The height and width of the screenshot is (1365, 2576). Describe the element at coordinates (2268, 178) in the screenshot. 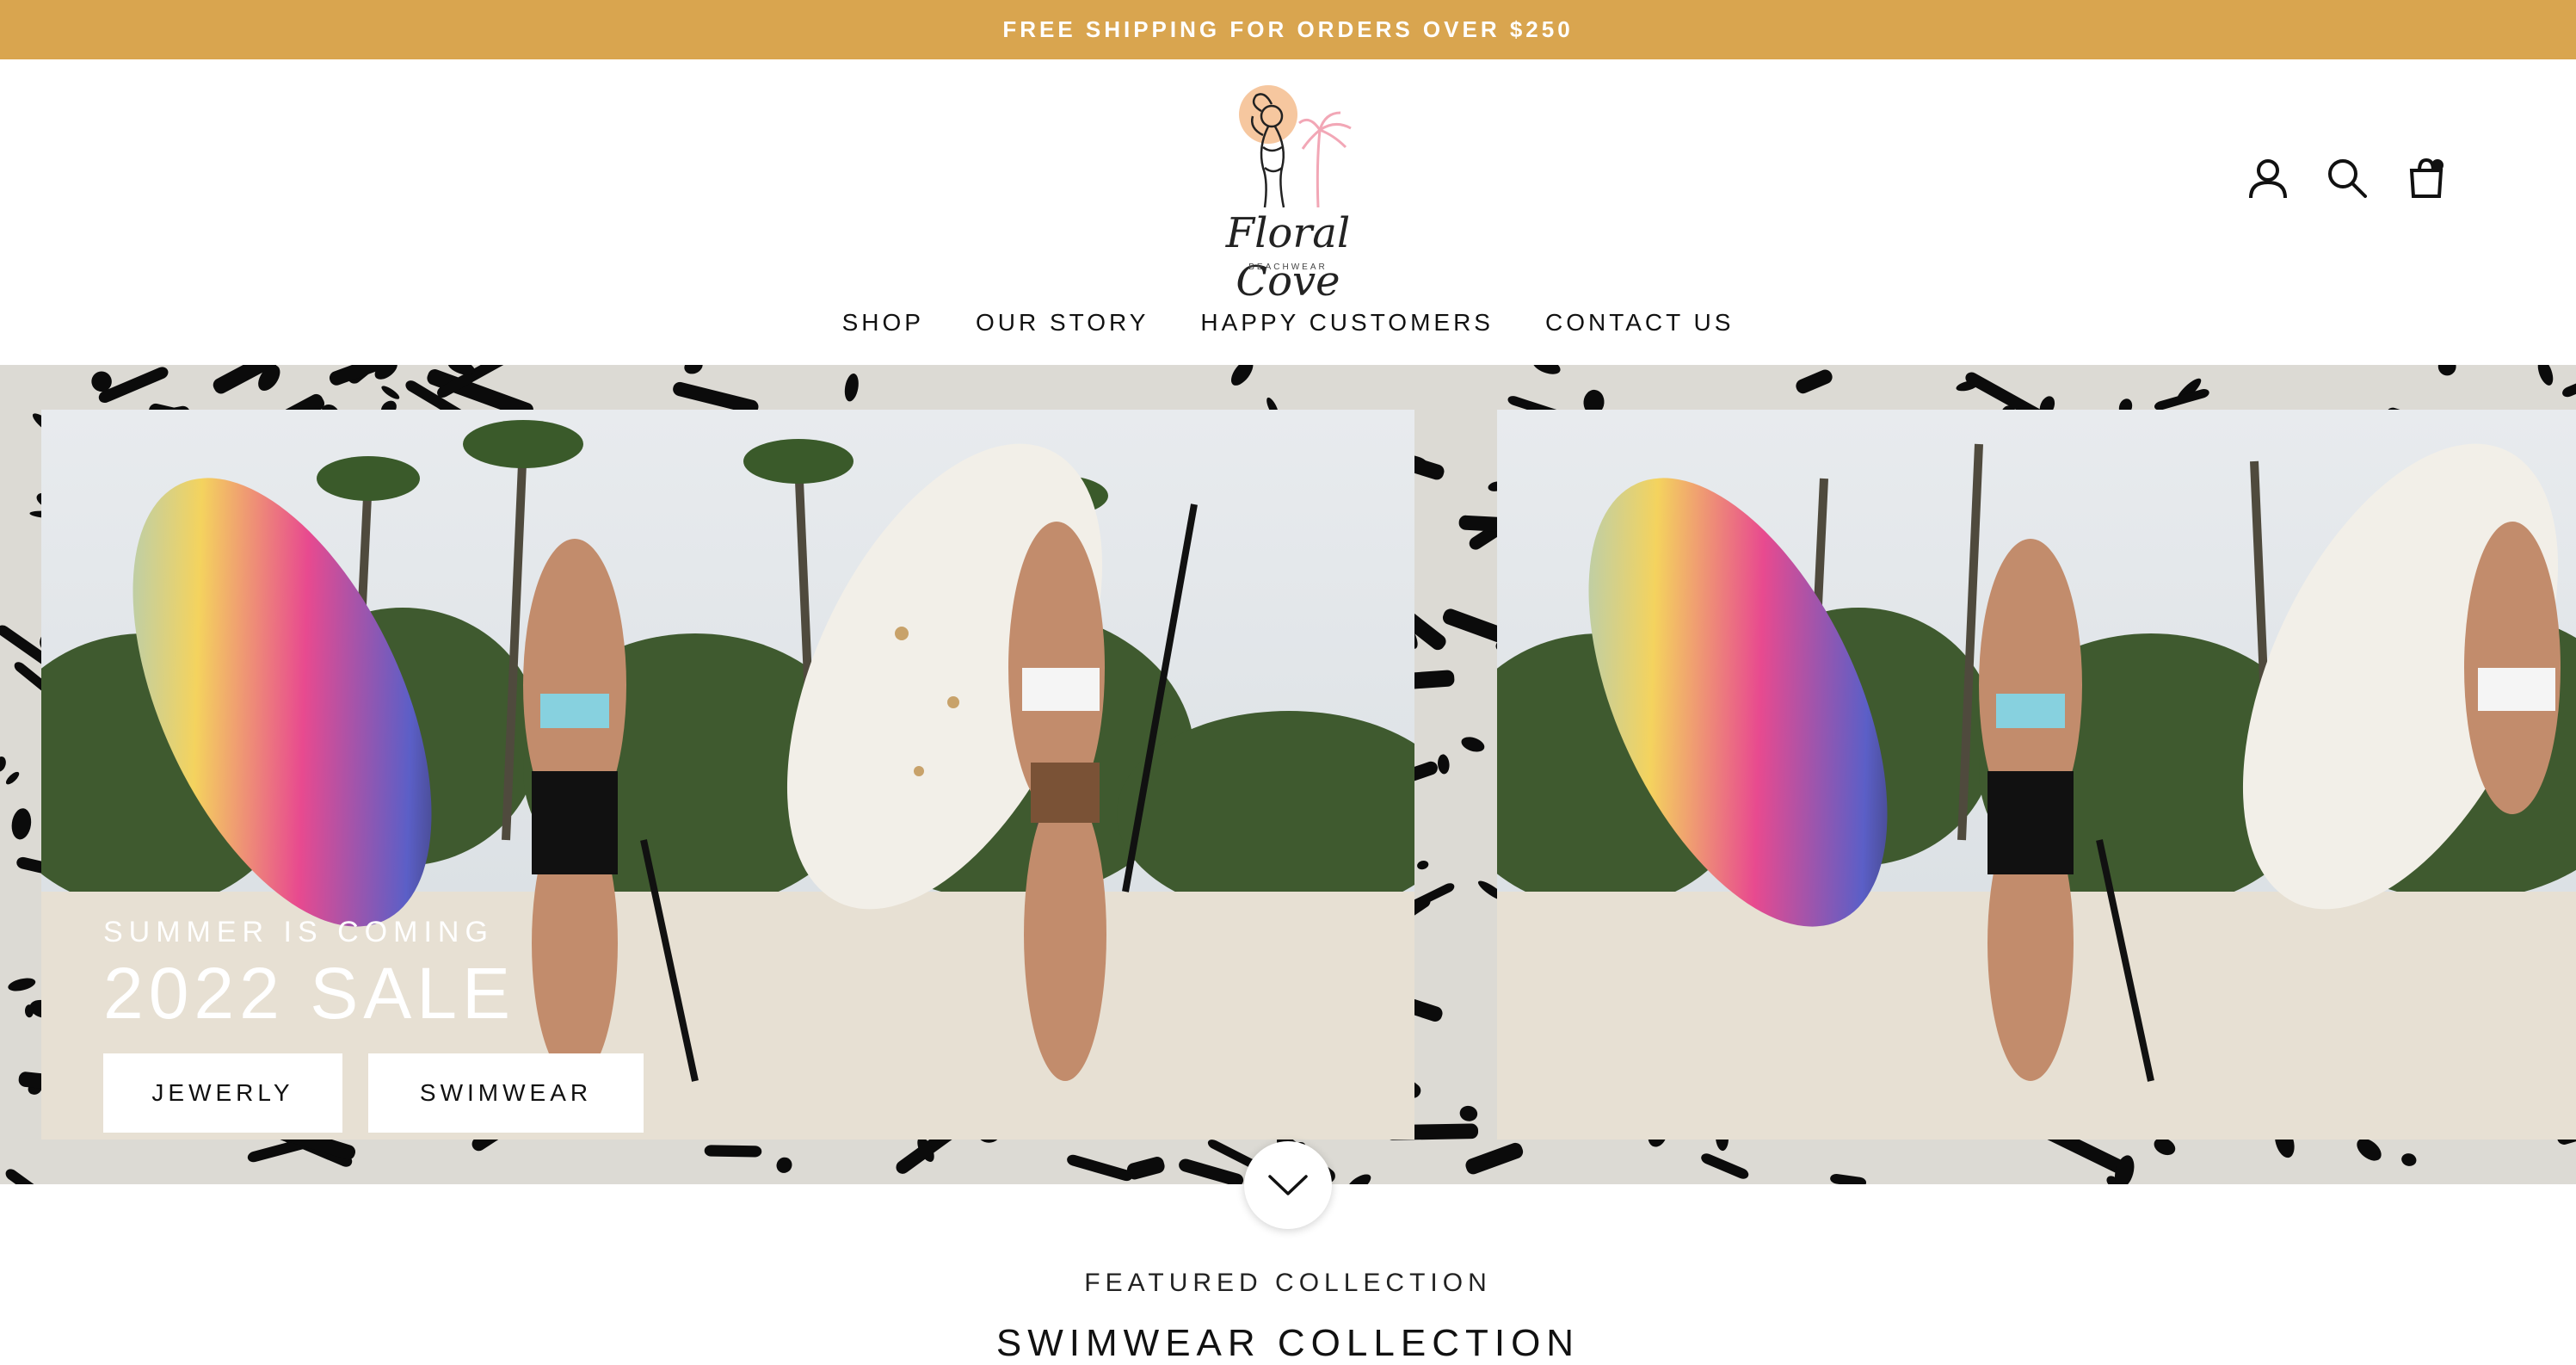

I see `account-icon` at that location.